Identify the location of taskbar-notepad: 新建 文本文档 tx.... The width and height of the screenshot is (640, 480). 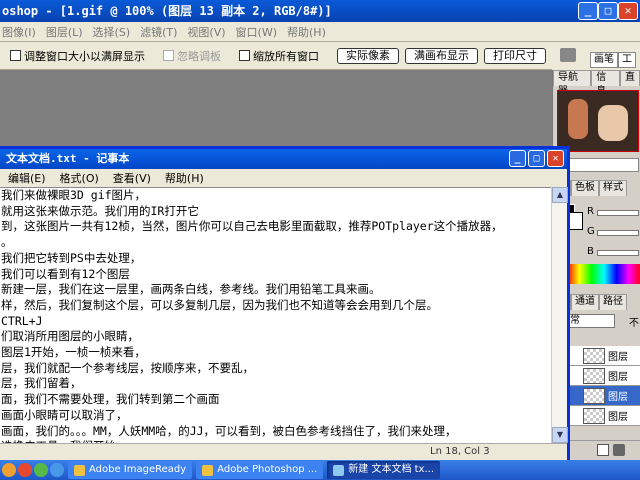
(383, 470).